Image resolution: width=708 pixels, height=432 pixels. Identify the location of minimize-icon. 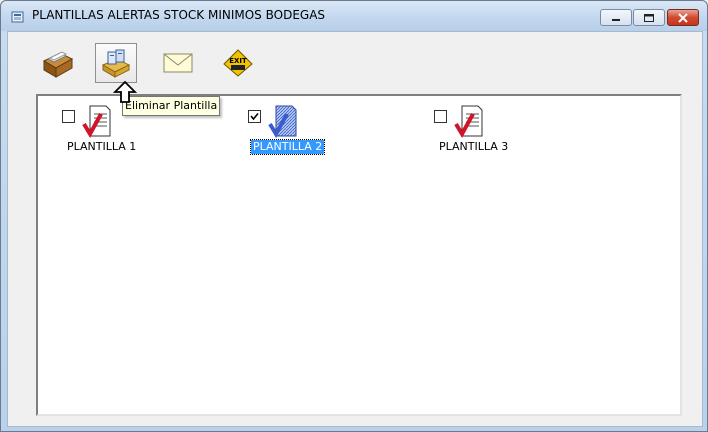
(616, 19).